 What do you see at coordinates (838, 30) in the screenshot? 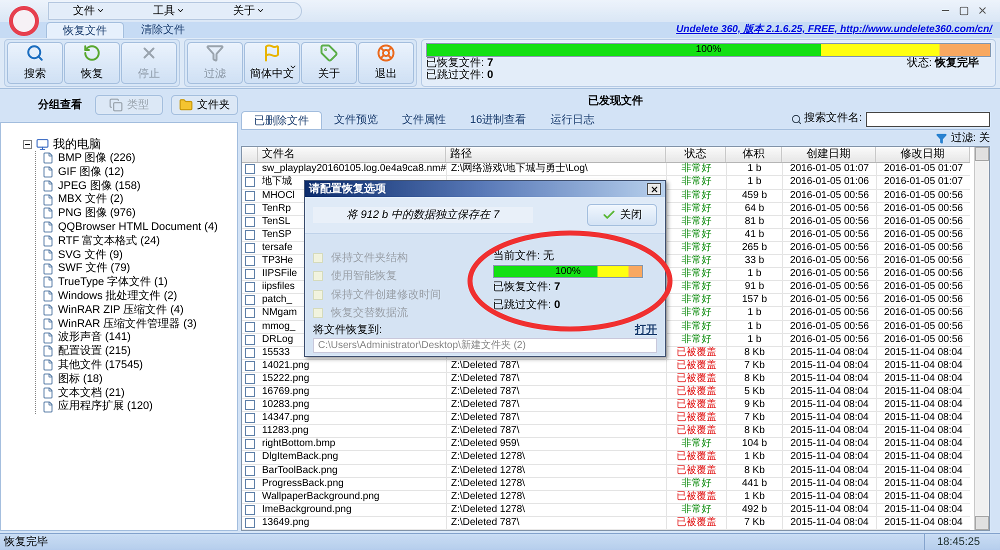
I see `website-link: Undelete 360, 版本 2.1.6.25, FREE, http://www.undelete360.com/cn/` at bounding box center [838, 30].